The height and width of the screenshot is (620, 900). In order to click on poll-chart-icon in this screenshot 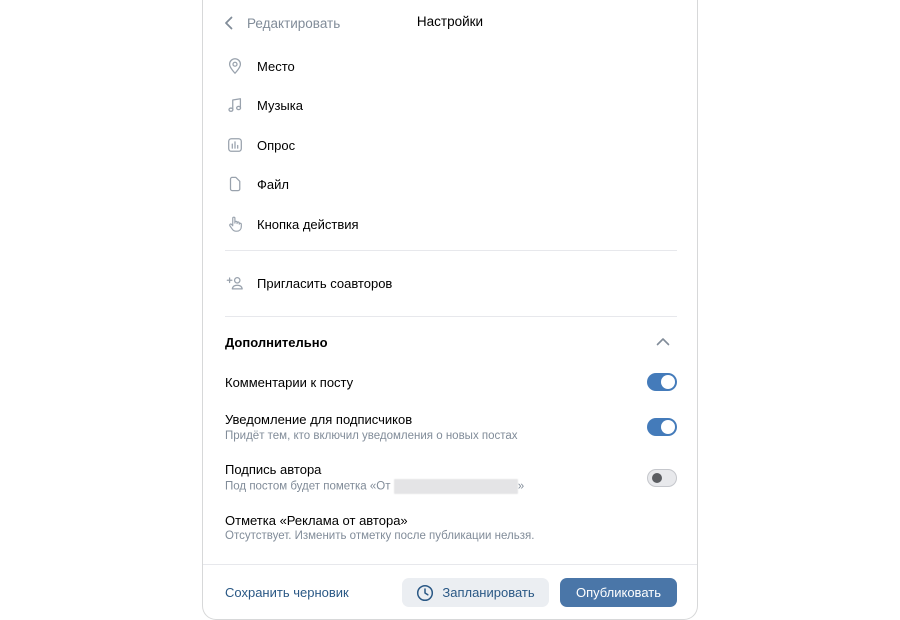, I will do `click(235, 145)`.